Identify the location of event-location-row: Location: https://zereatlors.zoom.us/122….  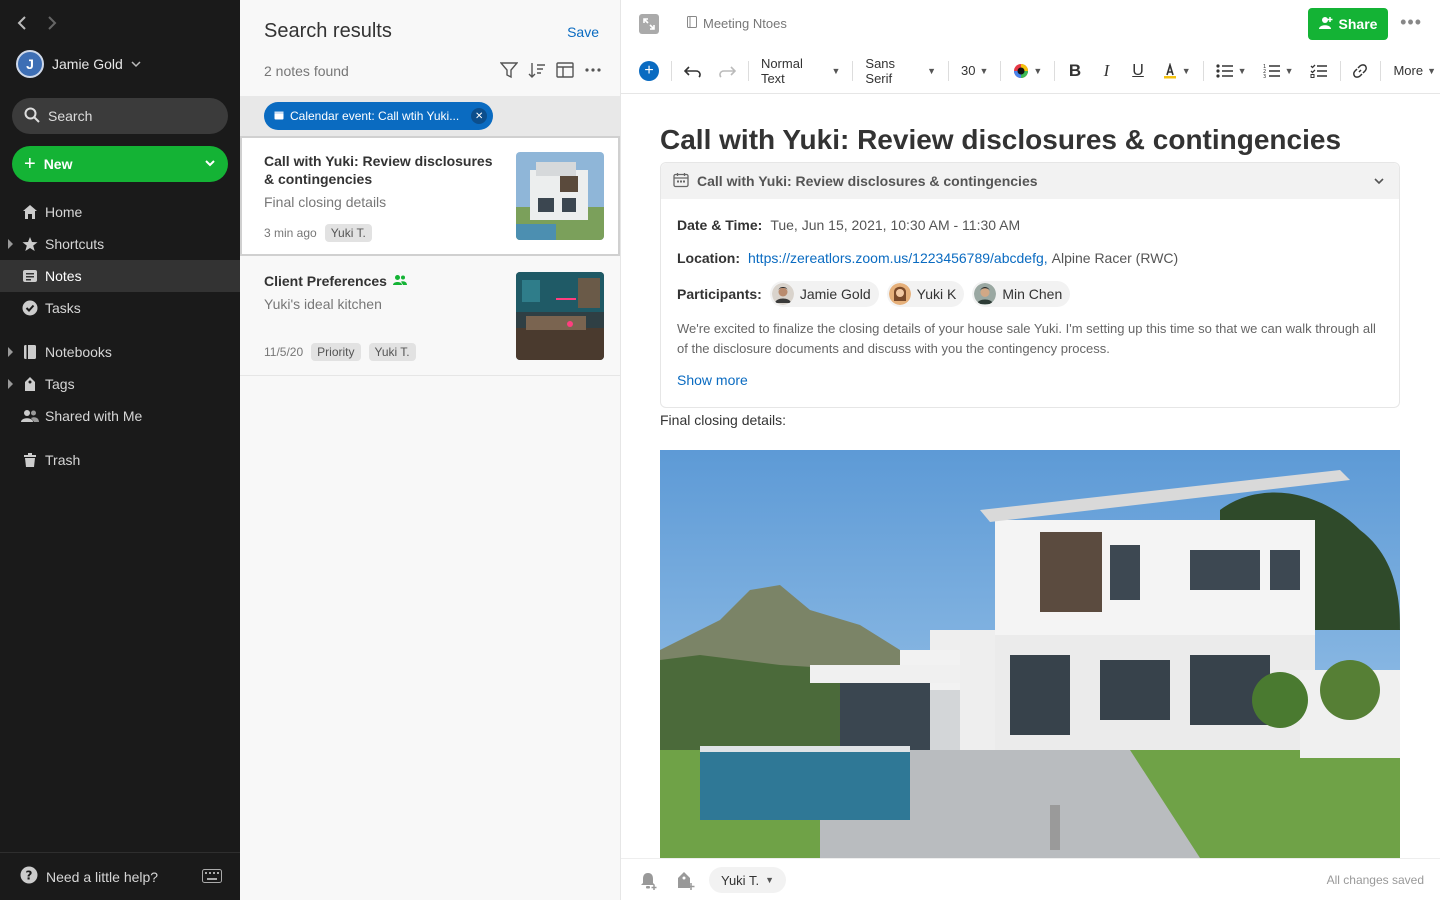
(927, 258).